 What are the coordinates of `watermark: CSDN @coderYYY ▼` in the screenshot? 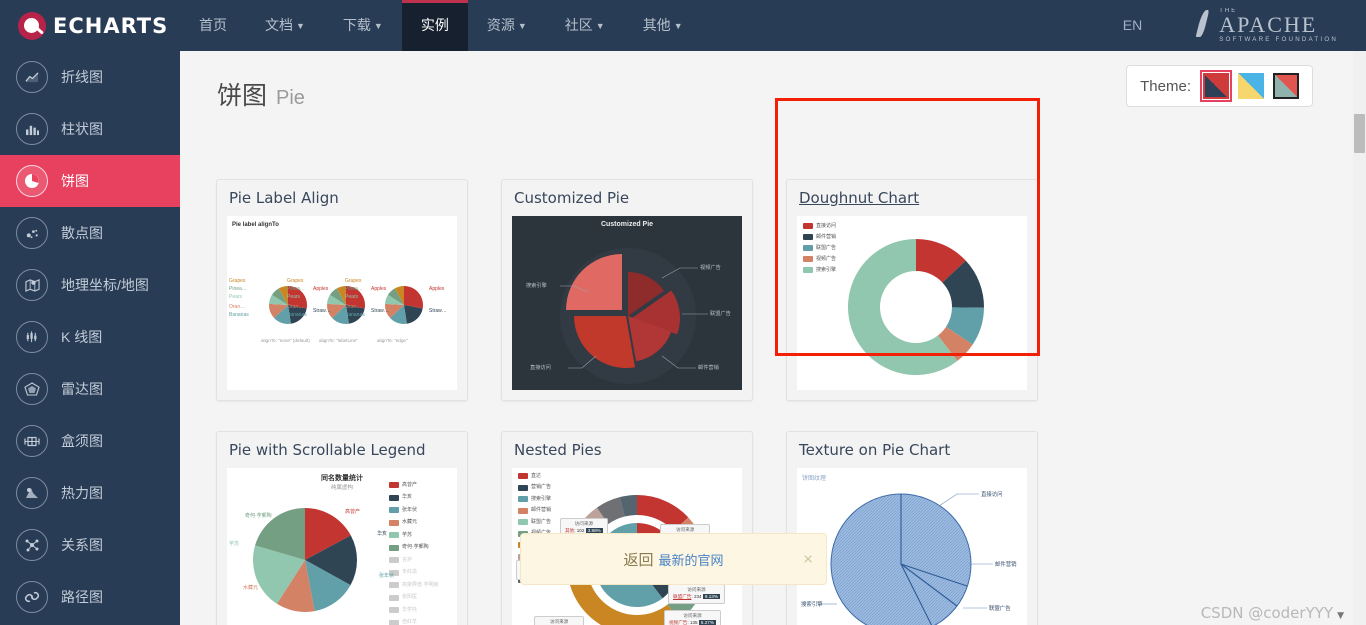 It's located at (1272, 613).